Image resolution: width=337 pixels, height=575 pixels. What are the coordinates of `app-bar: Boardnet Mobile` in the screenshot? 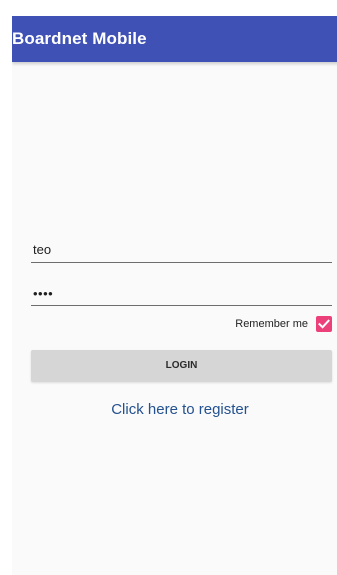 It's located at (174, 39).